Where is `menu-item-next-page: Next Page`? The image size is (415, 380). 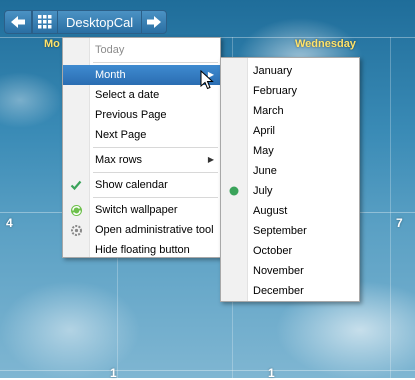 menu-item-next-page: Next Page is located at coordinates (141, 135).